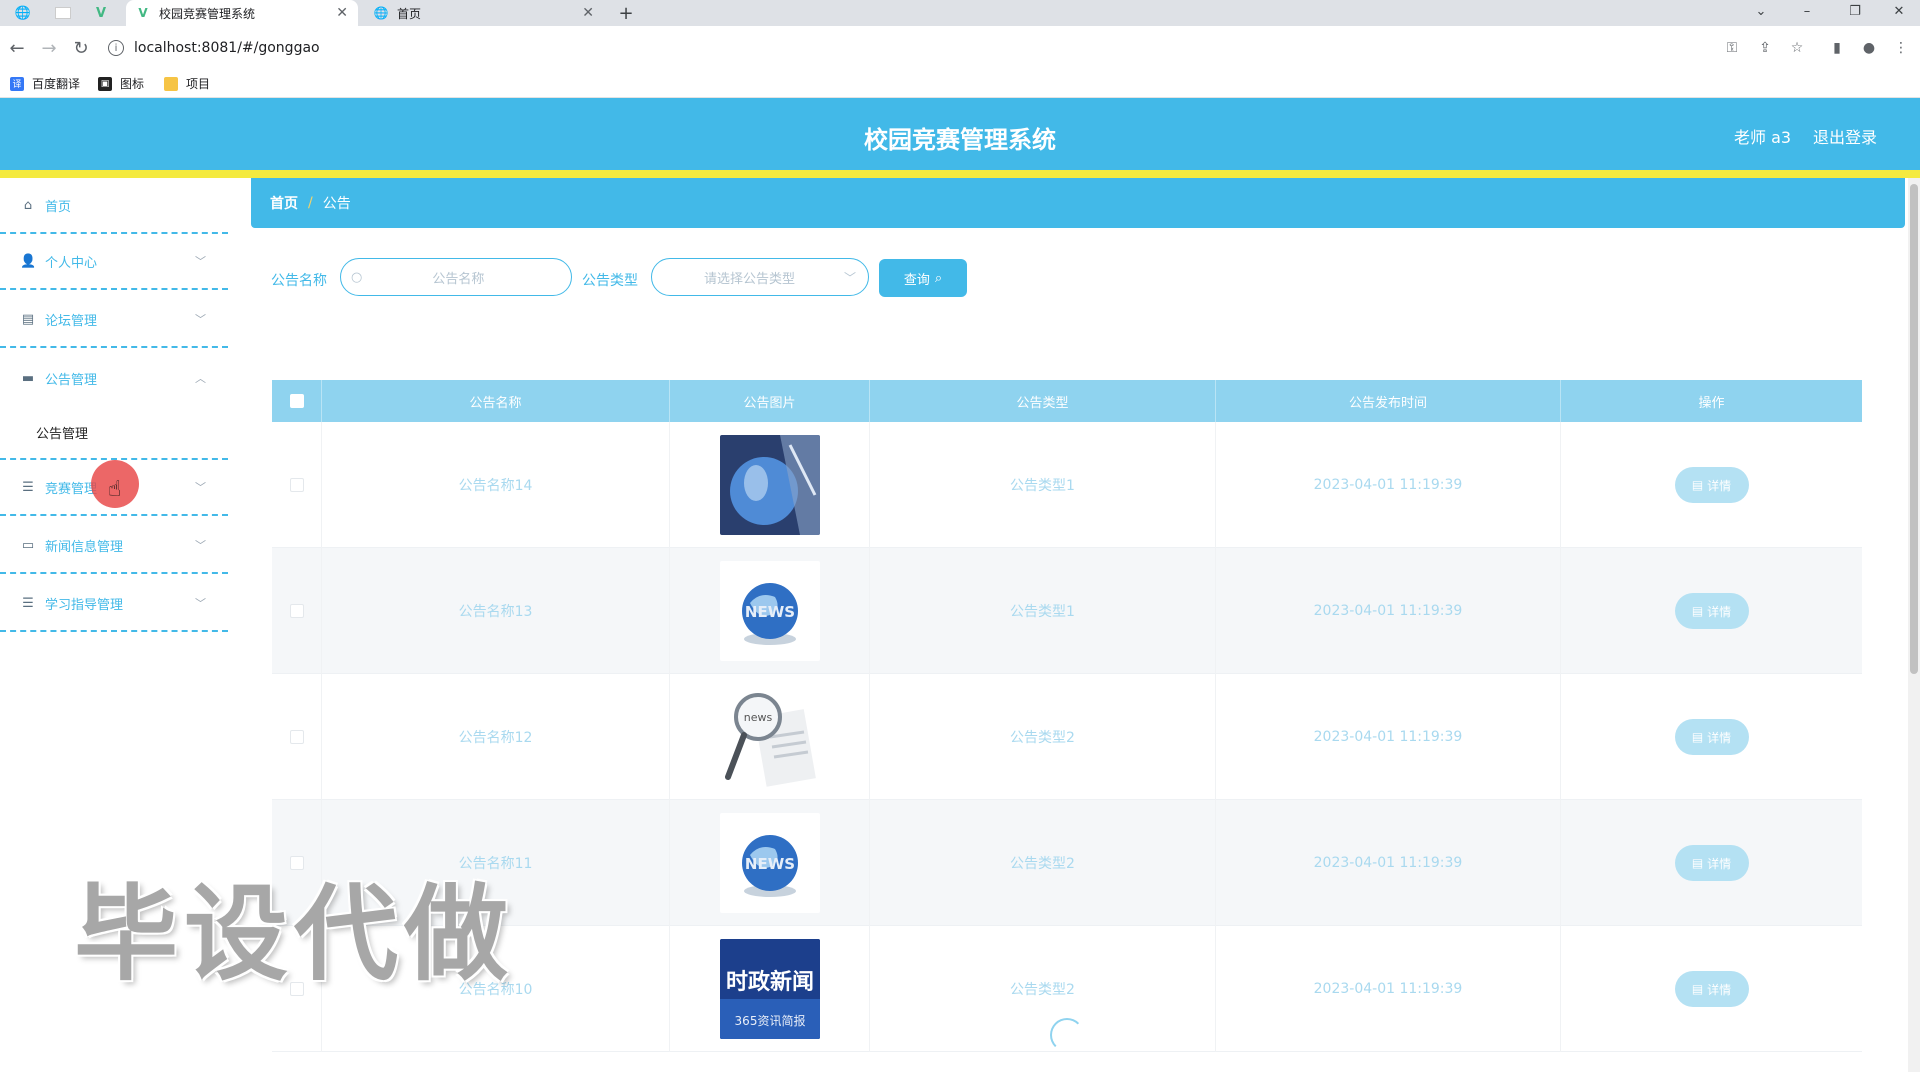 This screenshot has width=1920, height=1072. What do you see at coordinates (132, 84) in the screenshot?
I see `bookmark-label: 图标` at bounding box center [132, 84].